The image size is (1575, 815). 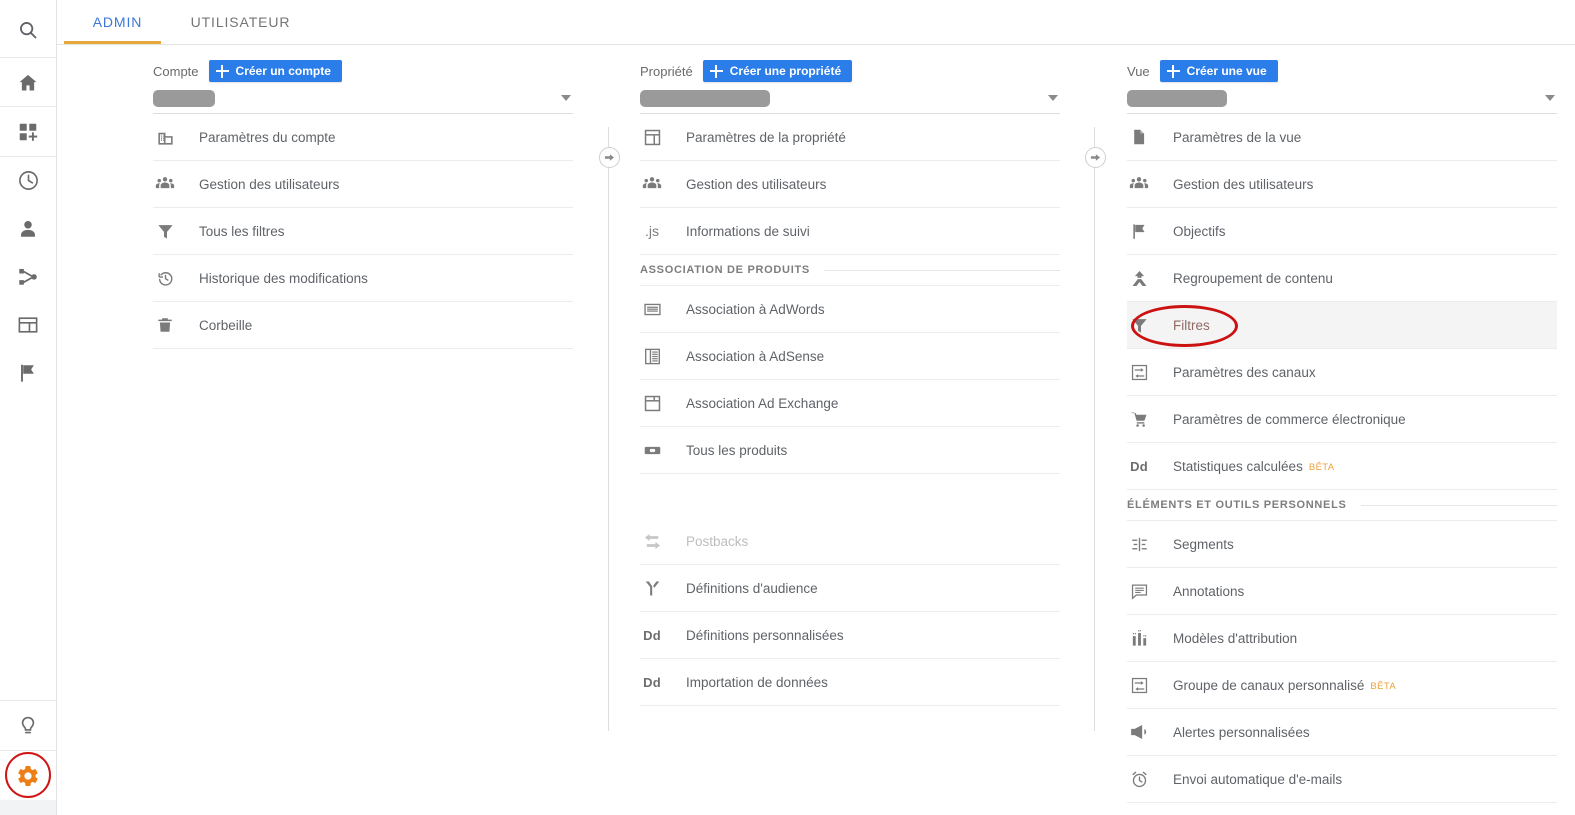 I want to click on realtime-clock-icon, so click(x=28, y=180).